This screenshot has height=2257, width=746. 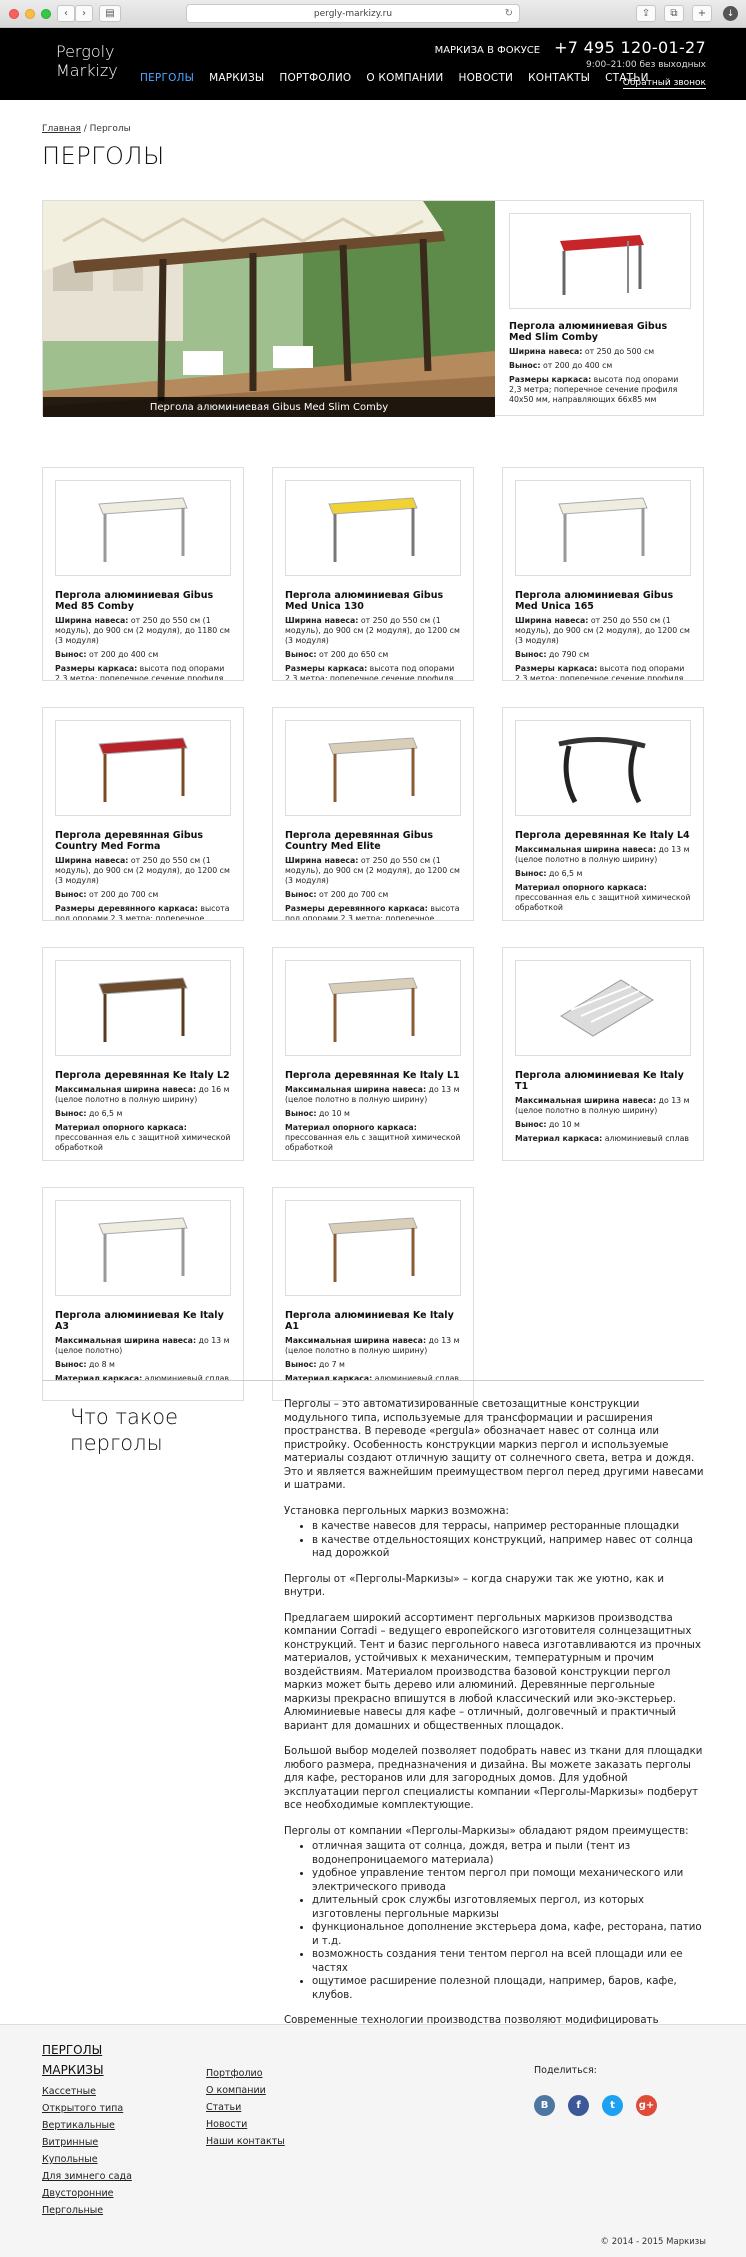 What do you see at coordinates (664, 83) in the screenshot?
I see `callback-link: Обратный звонок` at bounding box center [664, 83].